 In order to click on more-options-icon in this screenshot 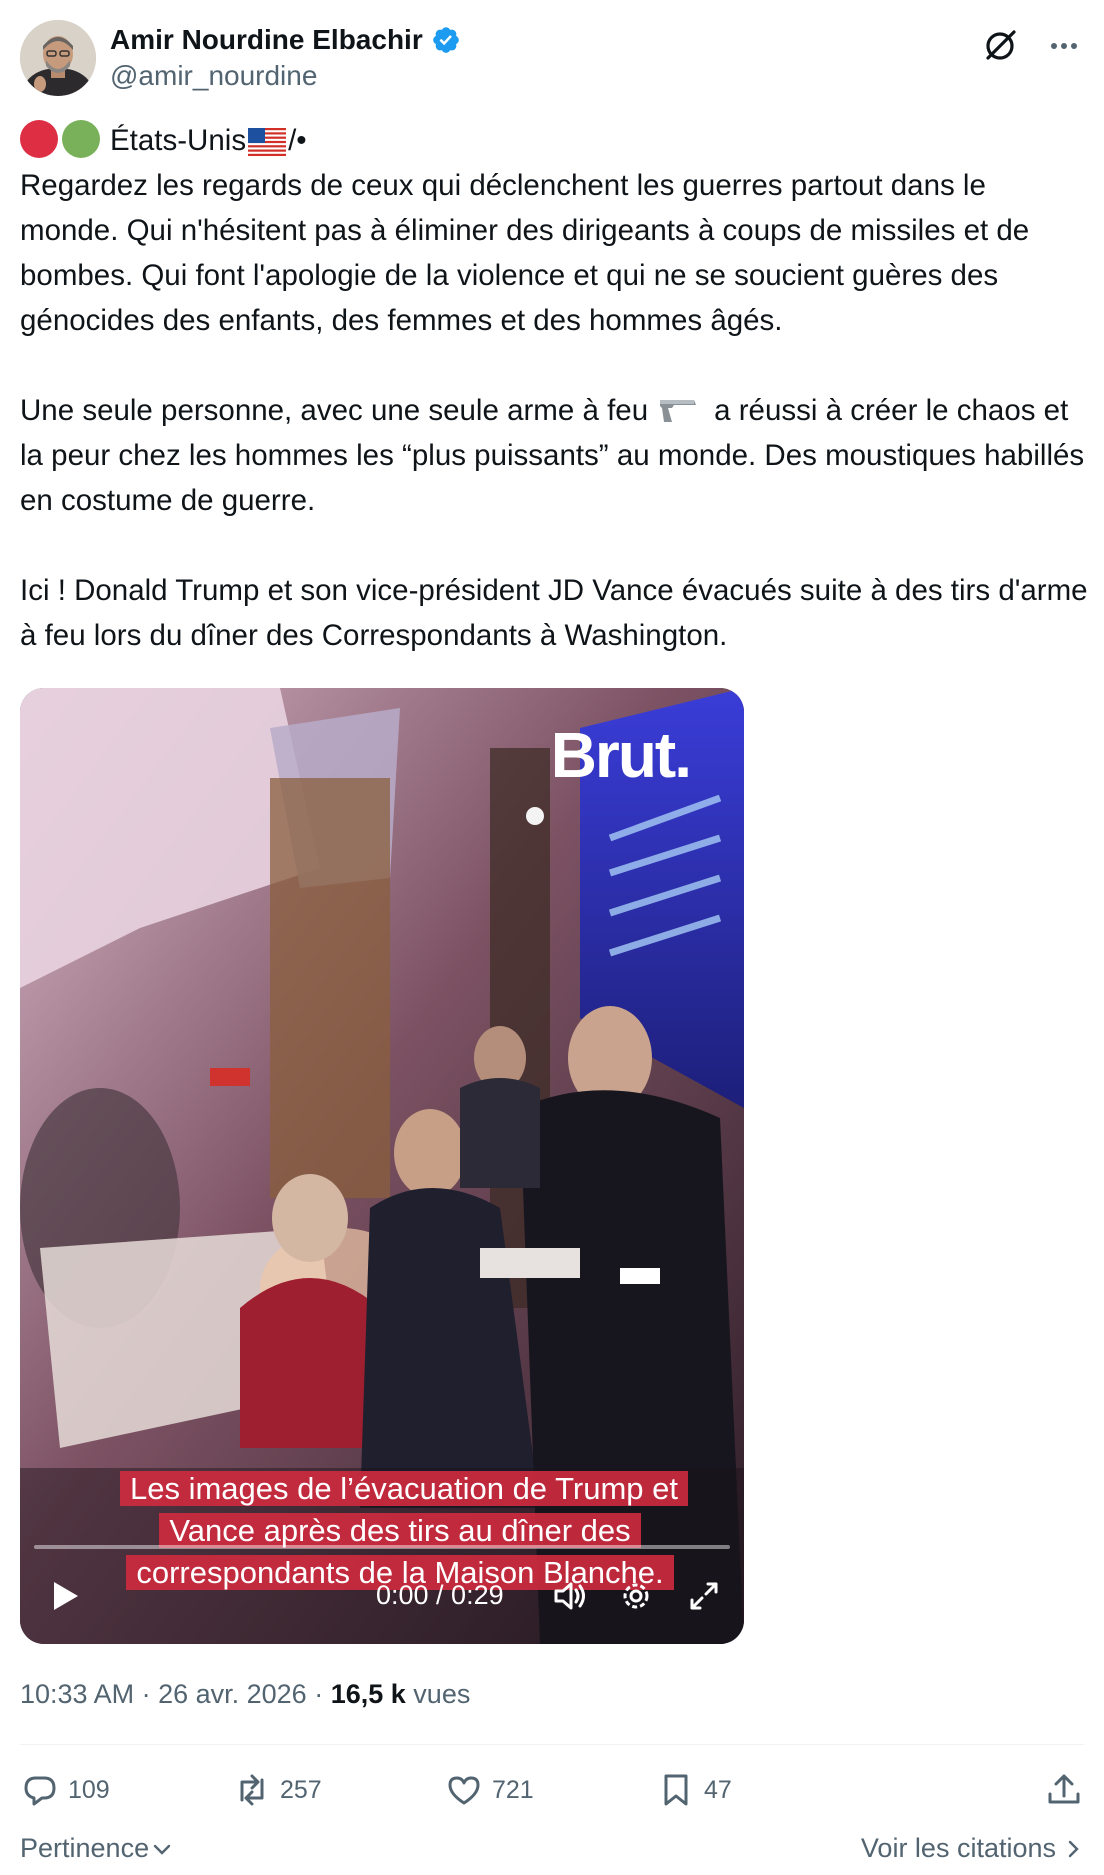, I will do `click(1064, 46)`.